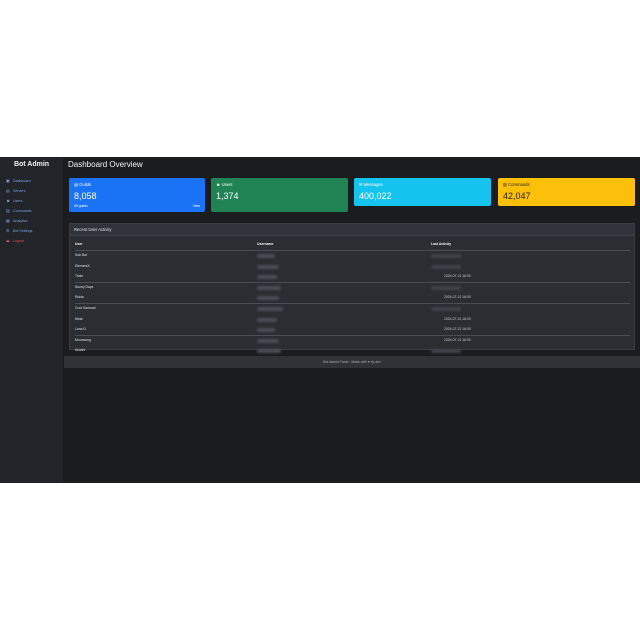 This screenshot has width=640, height=640. Describe the element at coordinates (22, 181) in the screenshot. I see `sidebar-item-label: Dashboard` at that location.